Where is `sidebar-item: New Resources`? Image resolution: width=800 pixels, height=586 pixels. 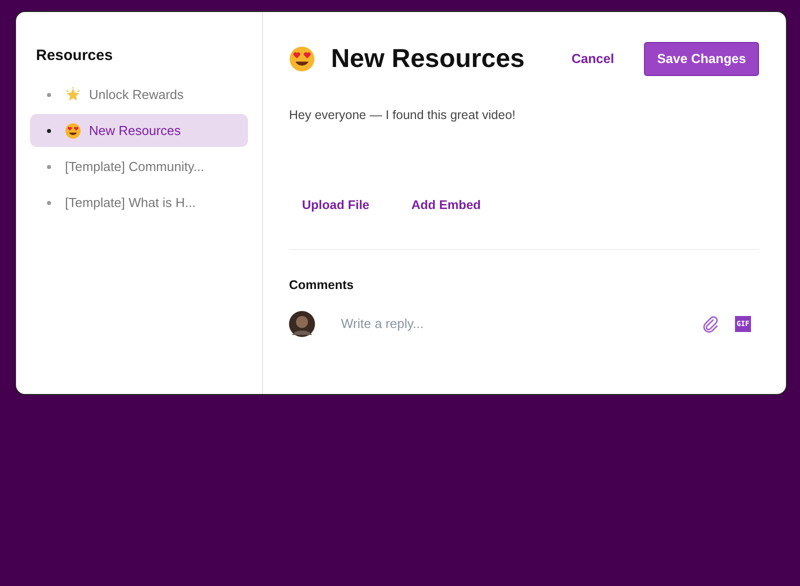 sidebar-item: New Resources is located at coordinates (139, 130).